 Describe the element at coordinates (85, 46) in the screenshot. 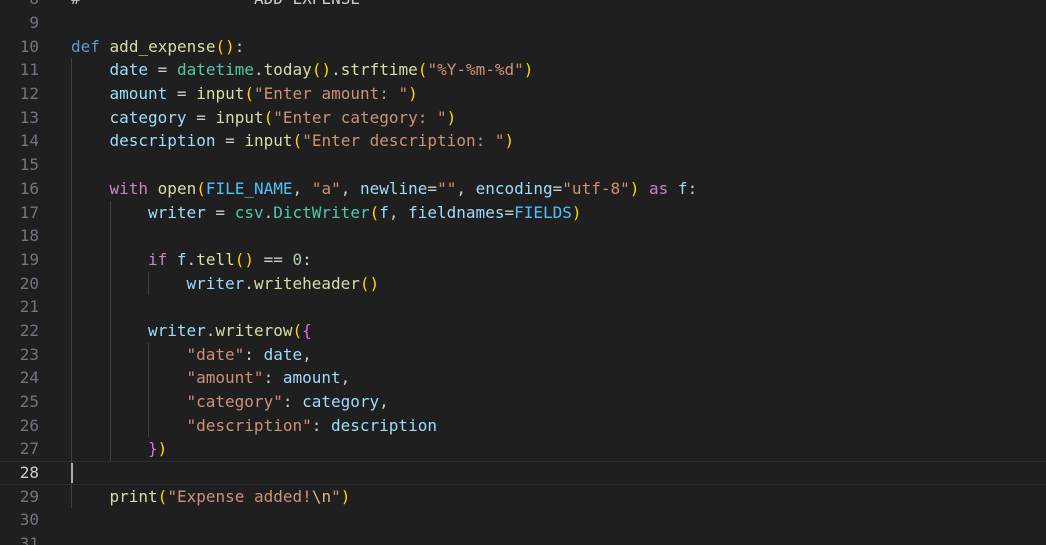

I see `code-token: def` at that location.